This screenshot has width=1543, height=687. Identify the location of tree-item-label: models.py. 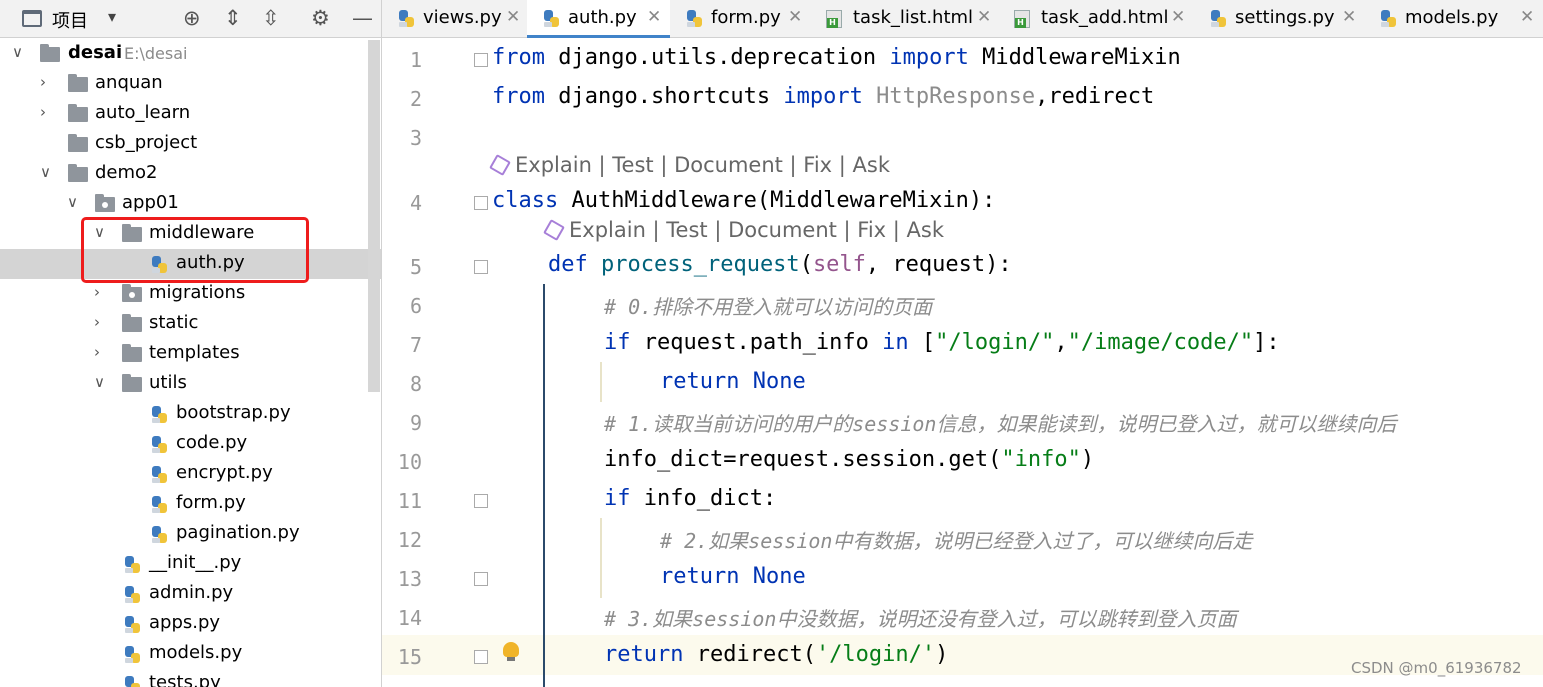
(196, 652).